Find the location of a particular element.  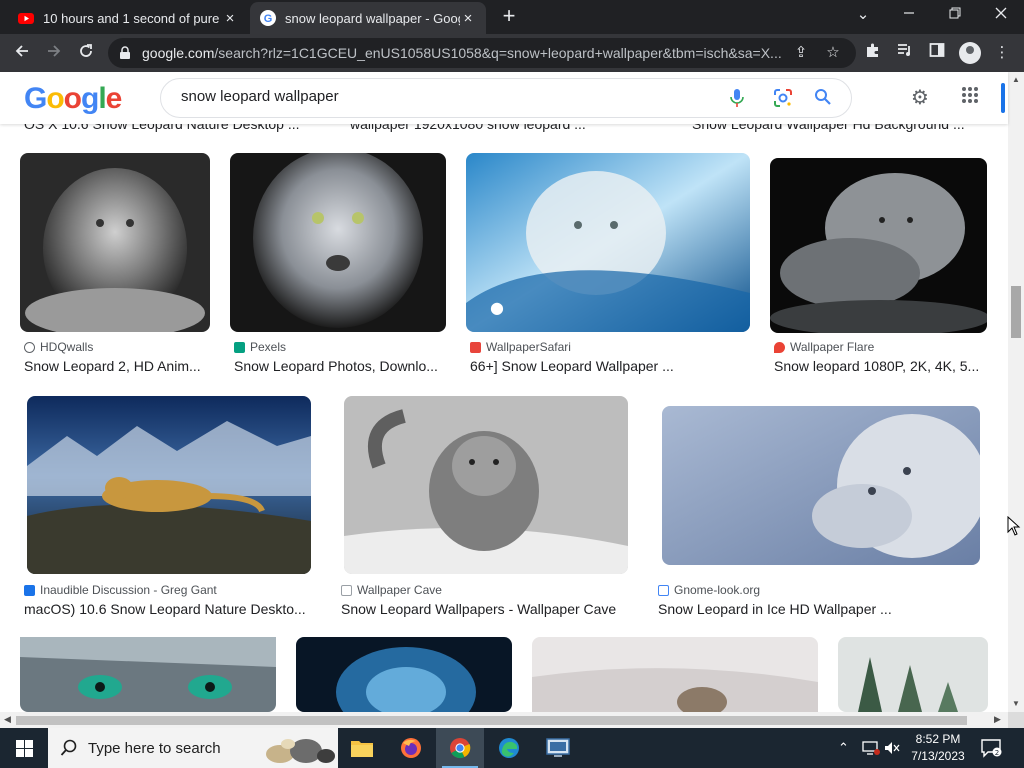

vertical-scroll-thumb is located at coordinates (1016, 312).